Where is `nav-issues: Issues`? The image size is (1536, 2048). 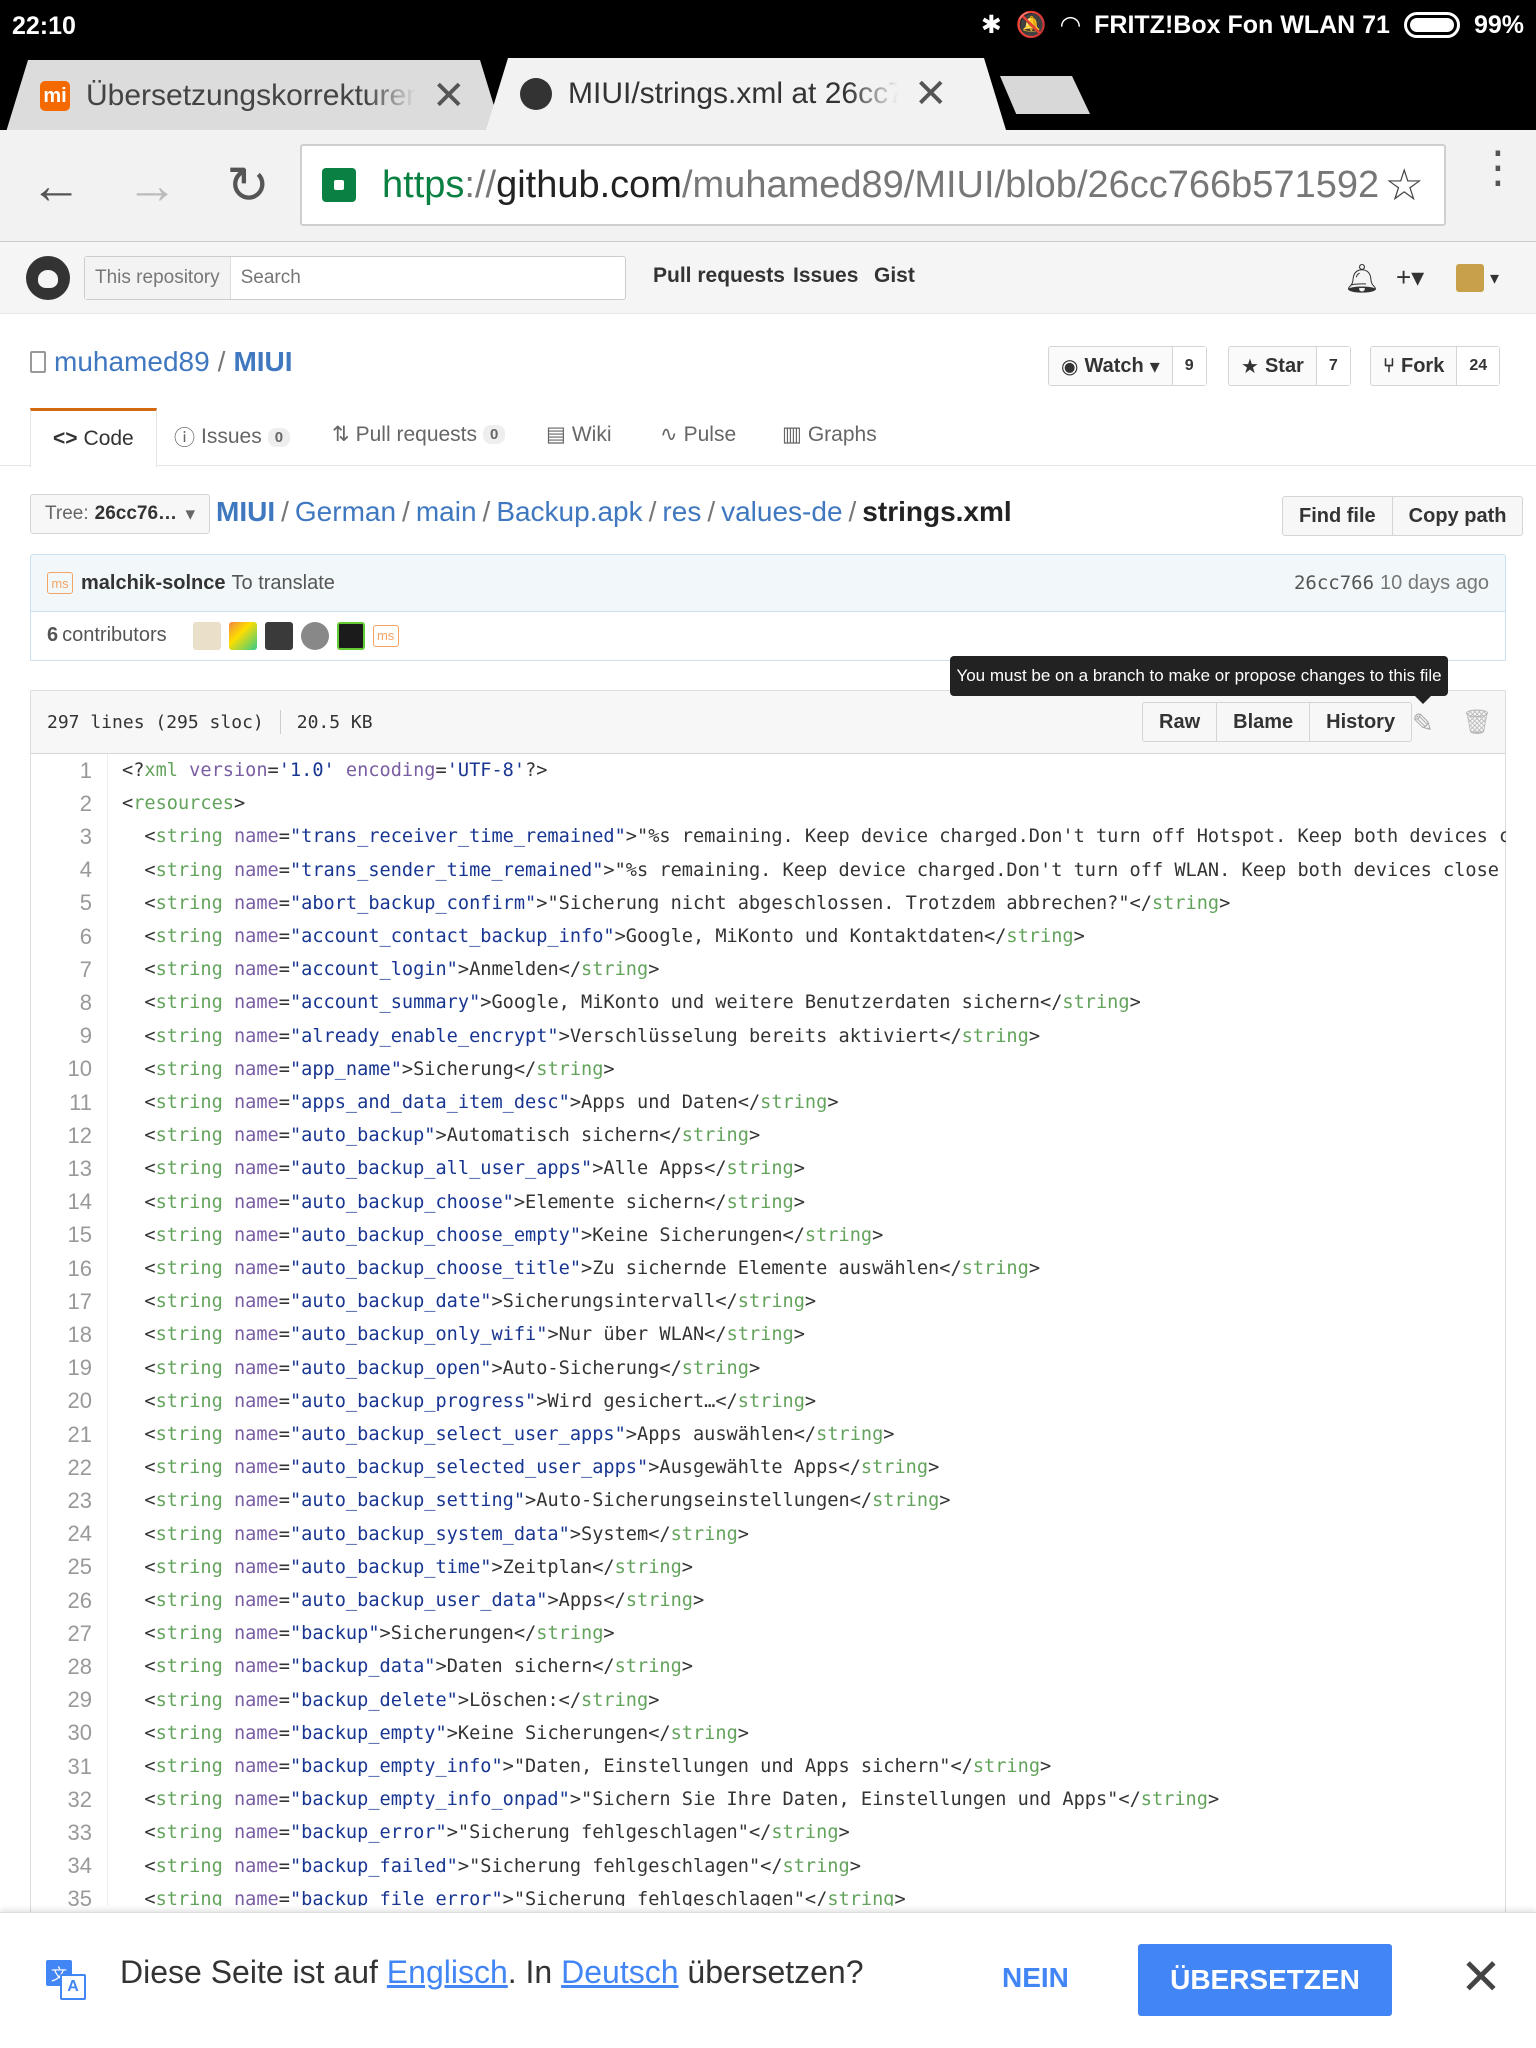 nav-issues: Issues is located at coordinates (825, 276).